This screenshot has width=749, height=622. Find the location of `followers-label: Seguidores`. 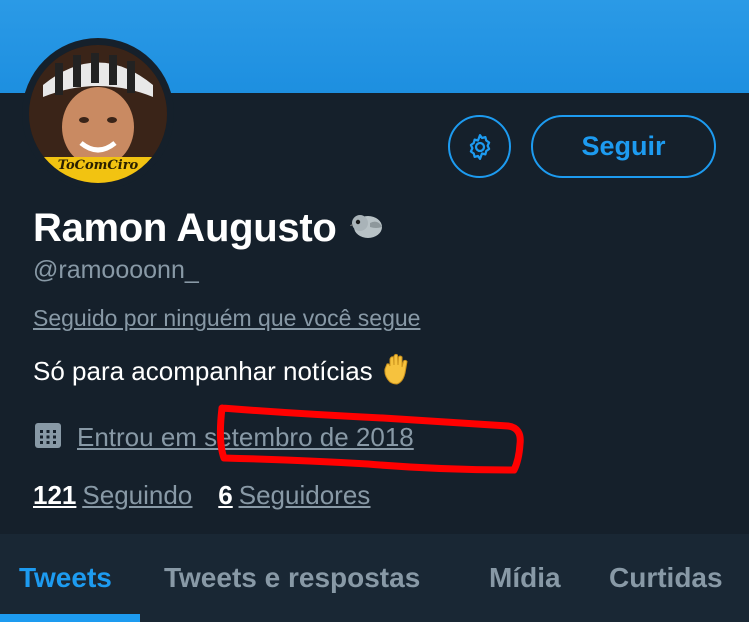

followers-label: Seguidores is located at coordinates (304, 495).